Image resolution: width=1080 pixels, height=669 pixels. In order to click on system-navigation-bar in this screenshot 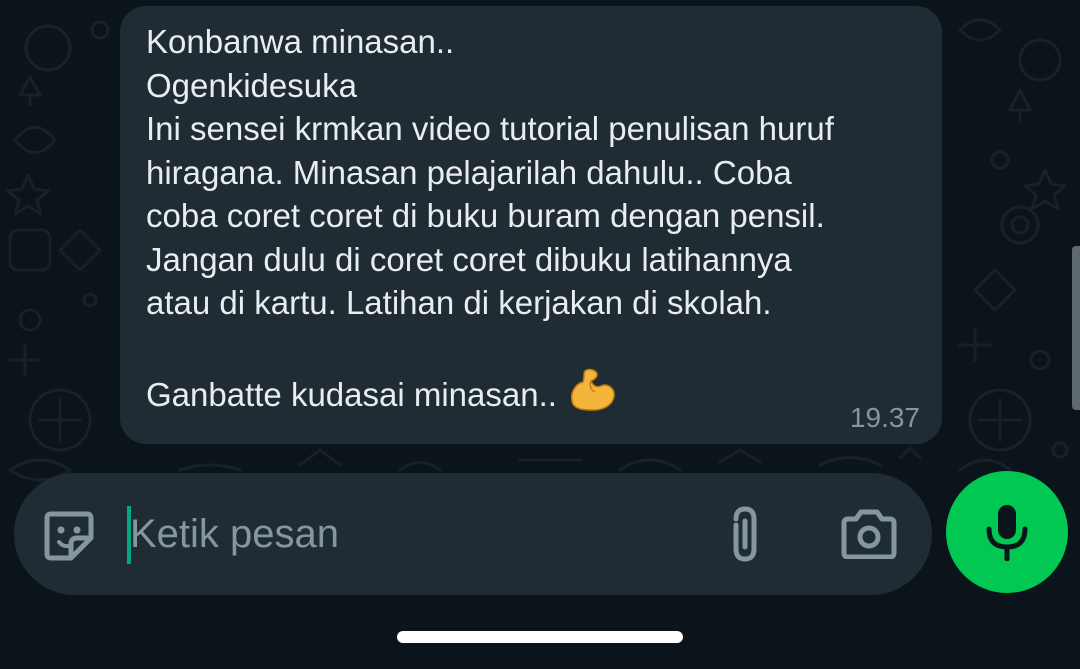, I will do `click(540, 637)`.